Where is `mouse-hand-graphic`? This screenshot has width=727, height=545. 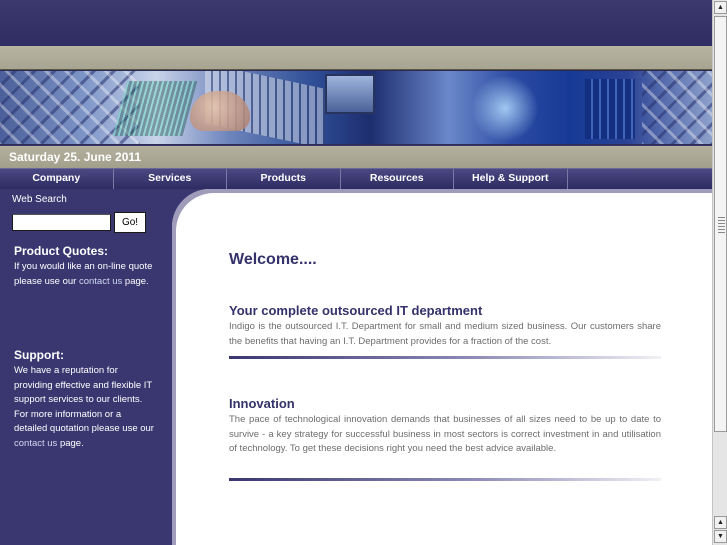 mouse-hand-graphic is located at coordinates (505, 108).